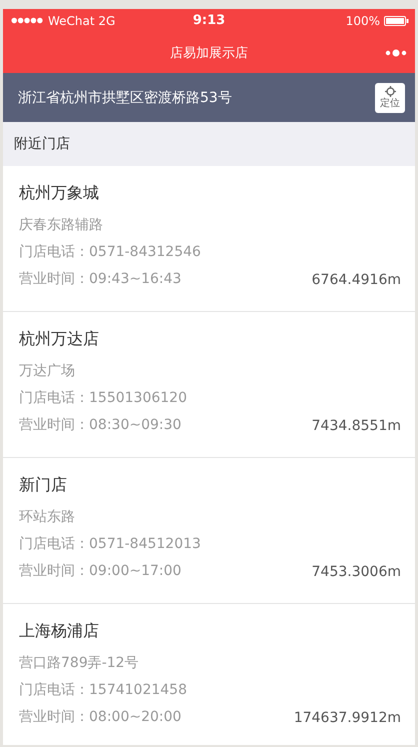 This screenshot has height=747, width=418. I want to click on store-address: 营口路789弄-12号, so click(79, 663).